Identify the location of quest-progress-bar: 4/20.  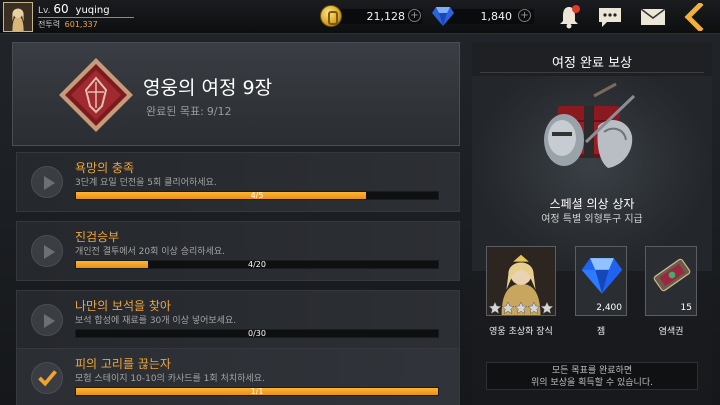
(257, 264).